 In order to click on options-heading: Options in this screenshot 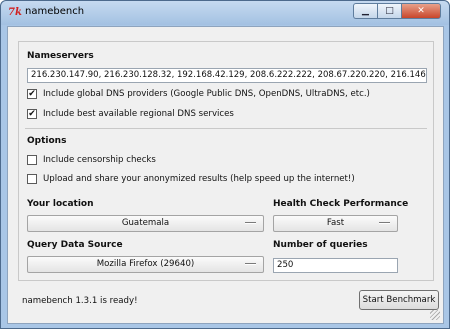, I will do `click(47, 141)`.